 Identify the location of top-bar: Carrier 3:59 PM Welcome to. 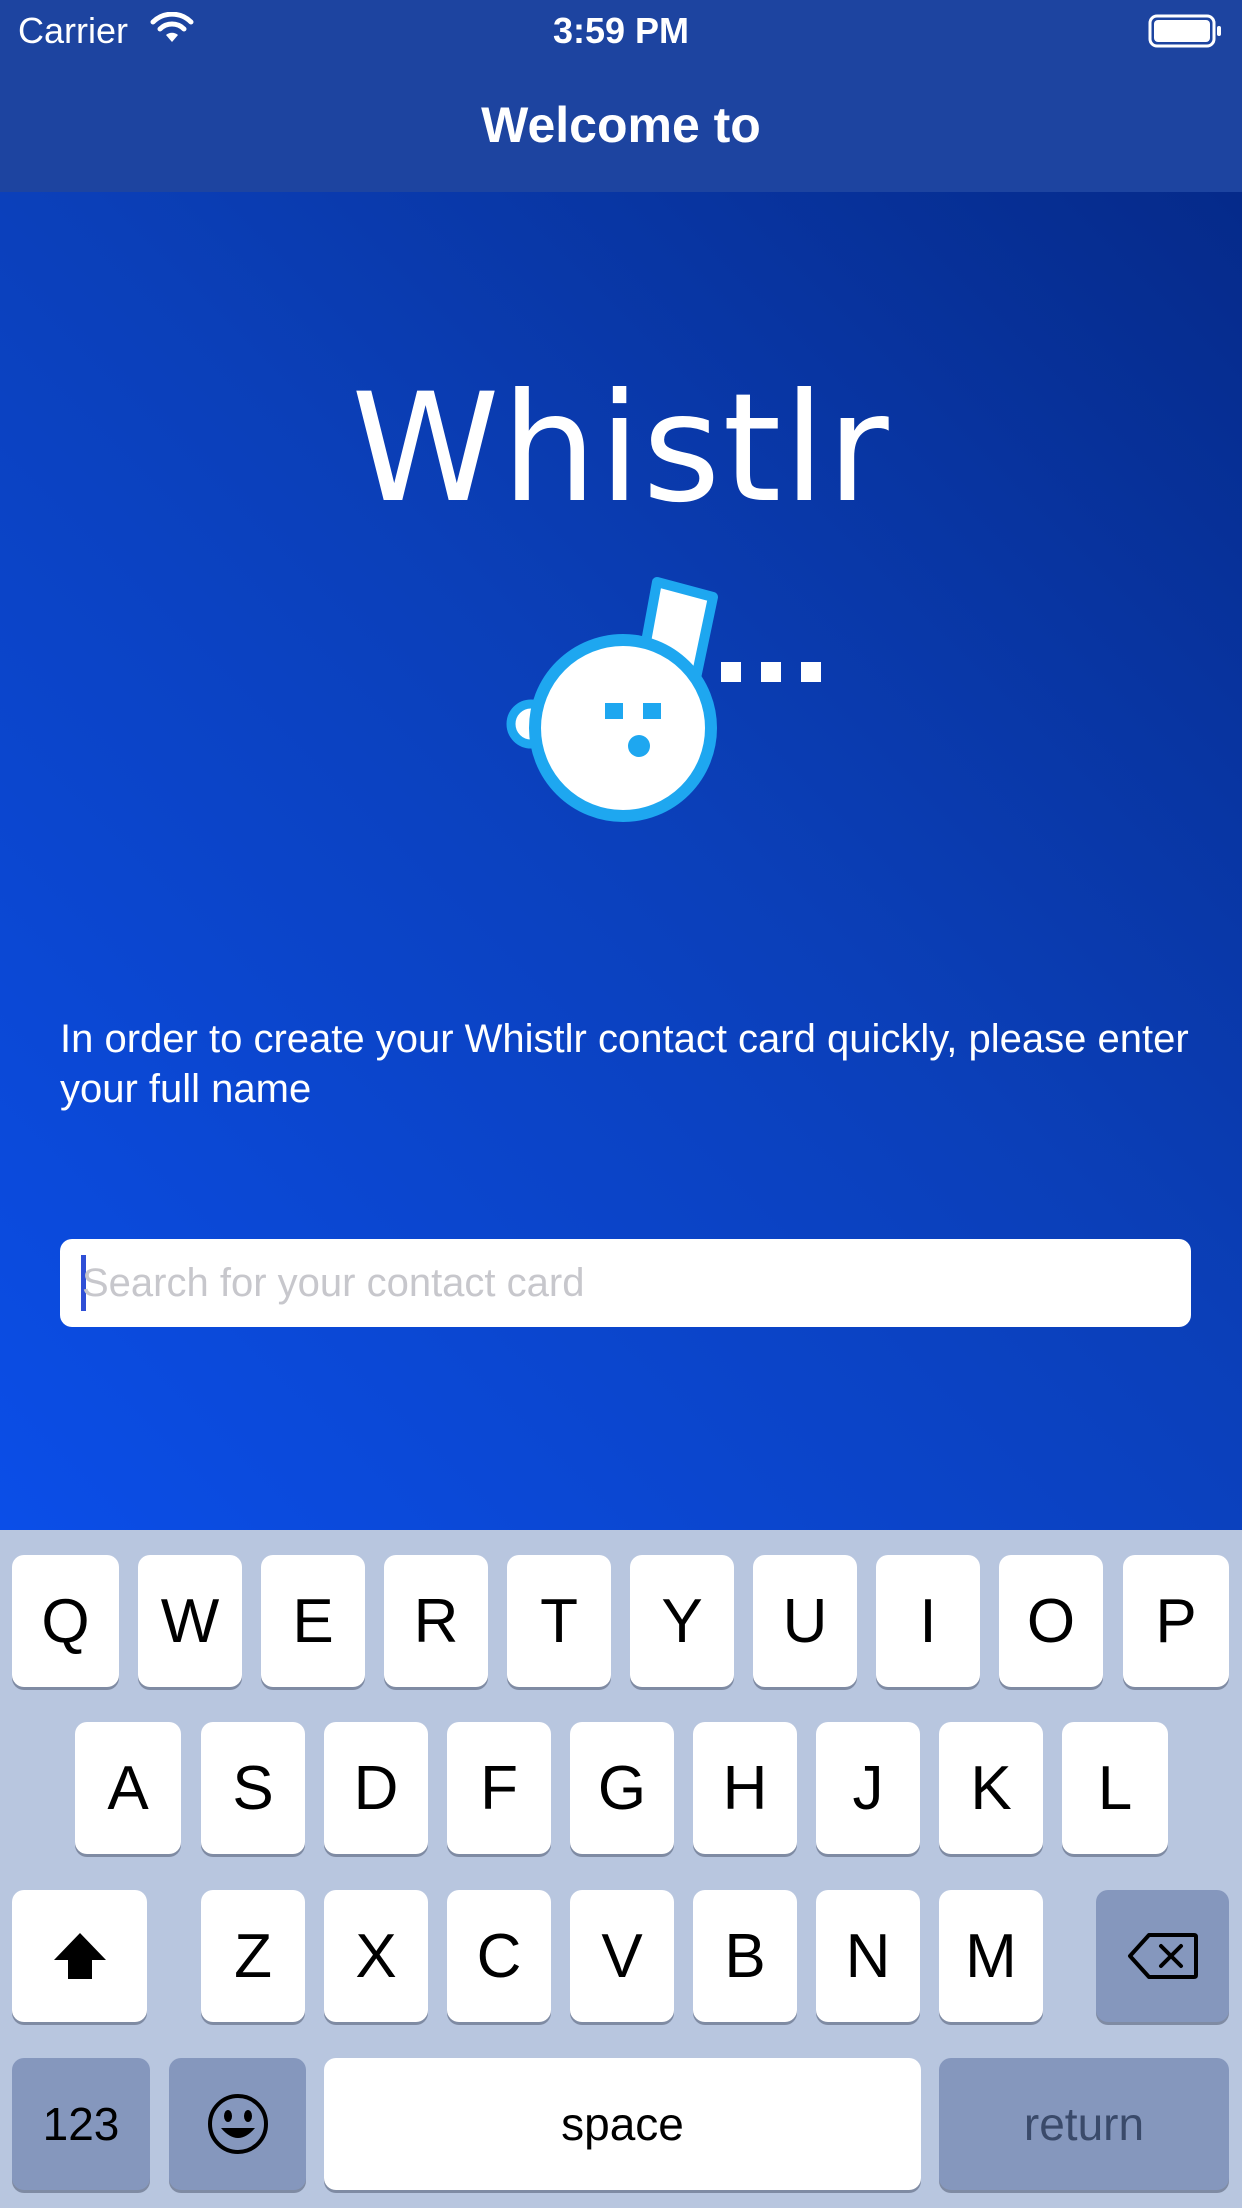
(621, 96).